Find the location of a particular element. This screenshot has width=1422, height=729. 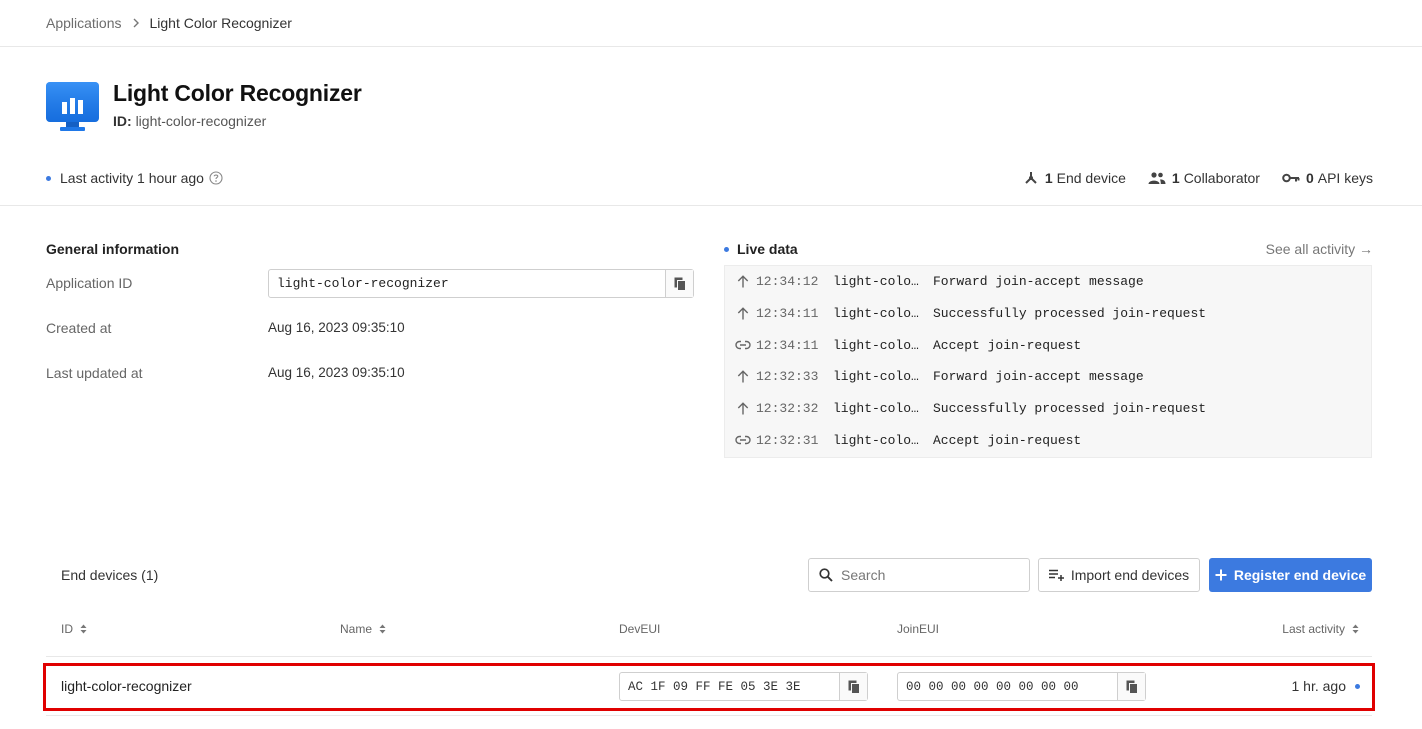

column-id-label: ID is located at coordinates (67, 629).